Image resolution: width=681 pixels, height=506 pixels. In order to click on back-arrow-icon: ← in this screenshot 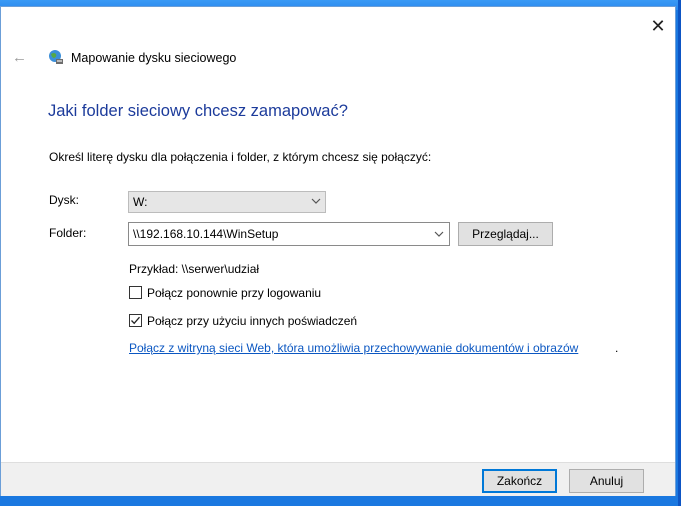, I will do `click(19, 57)`.